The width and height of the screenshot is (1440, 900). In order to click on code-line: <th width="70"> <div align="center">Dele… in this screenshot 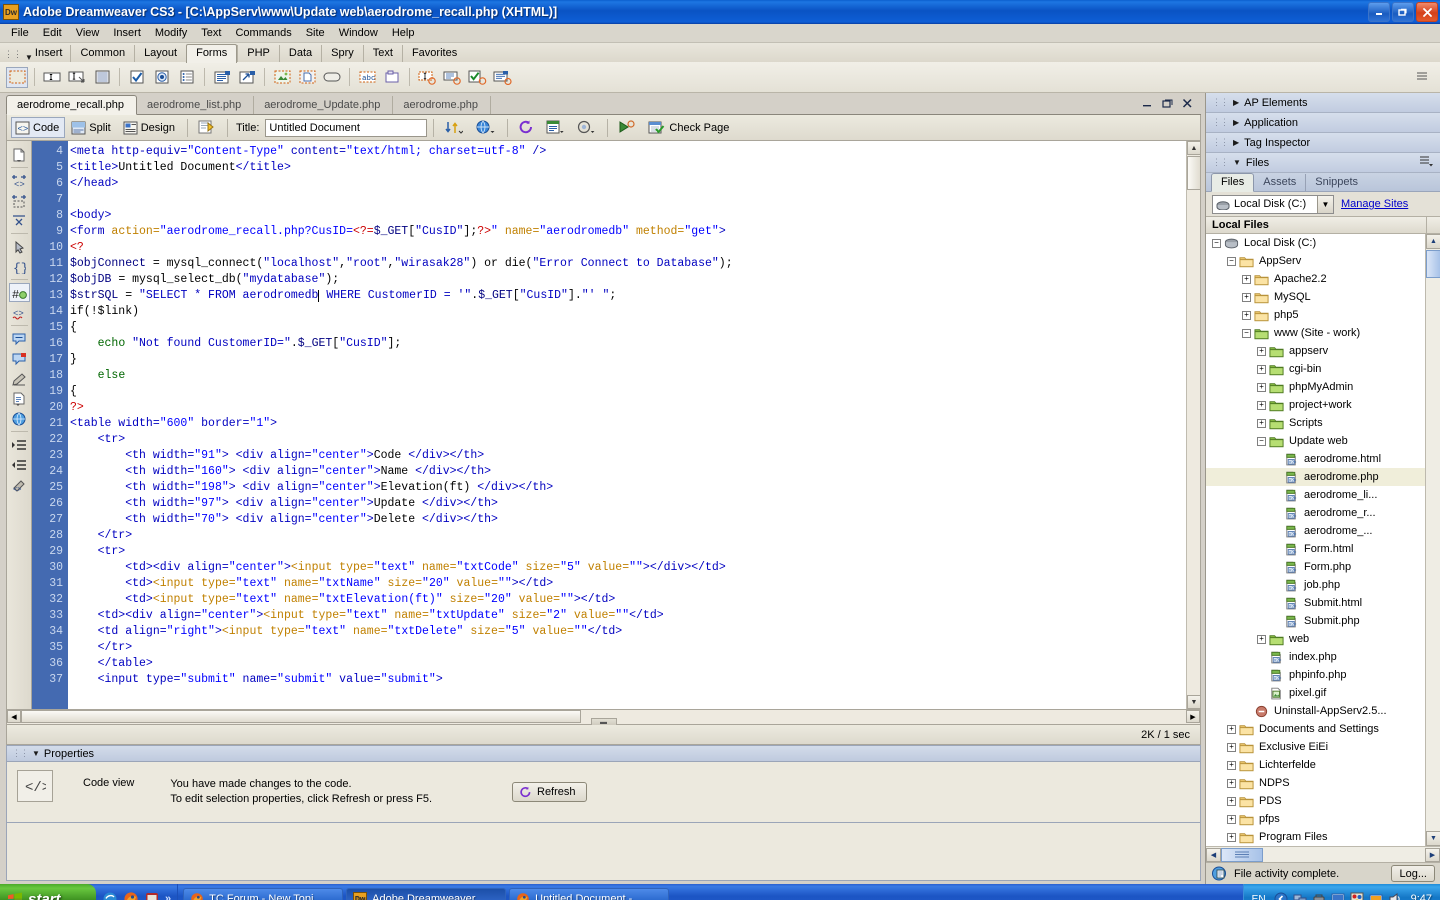, I will do `click(628, 520)`.